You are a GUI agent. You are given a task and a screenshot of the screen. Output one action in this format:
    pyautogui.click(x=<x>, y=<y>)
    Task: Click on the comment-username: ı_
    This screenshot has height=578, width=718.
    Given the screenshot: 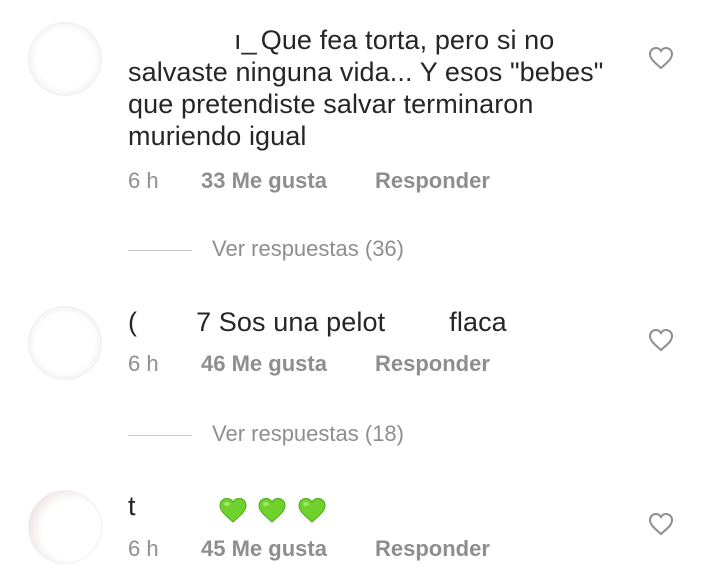 What is the action you would take?
    pyautogui.click(x=245, y=40)
    